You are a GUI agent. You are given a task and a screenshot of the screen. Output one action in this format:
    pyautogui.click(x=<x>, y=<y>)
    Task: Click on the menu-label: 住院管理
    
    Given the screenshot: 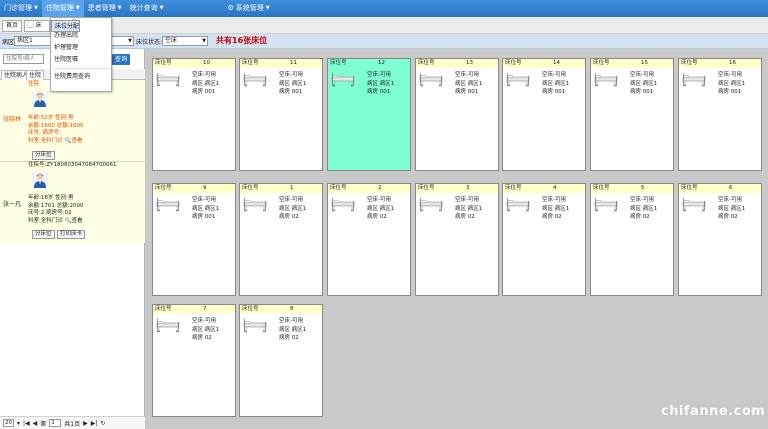 What is the action you would take?
    pyautogui.click(x=59, y=8)
    